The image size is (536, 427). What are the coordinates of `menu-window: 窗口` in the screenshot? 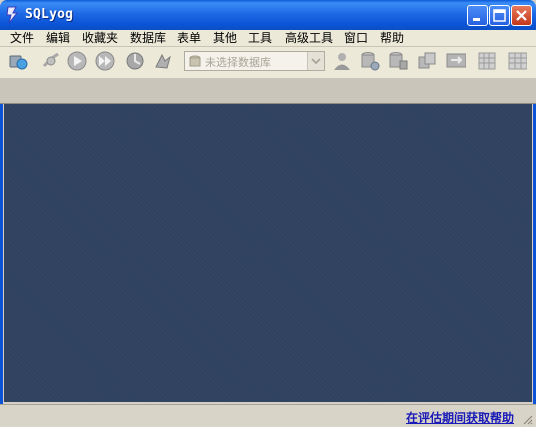 It's located at (356, 38).